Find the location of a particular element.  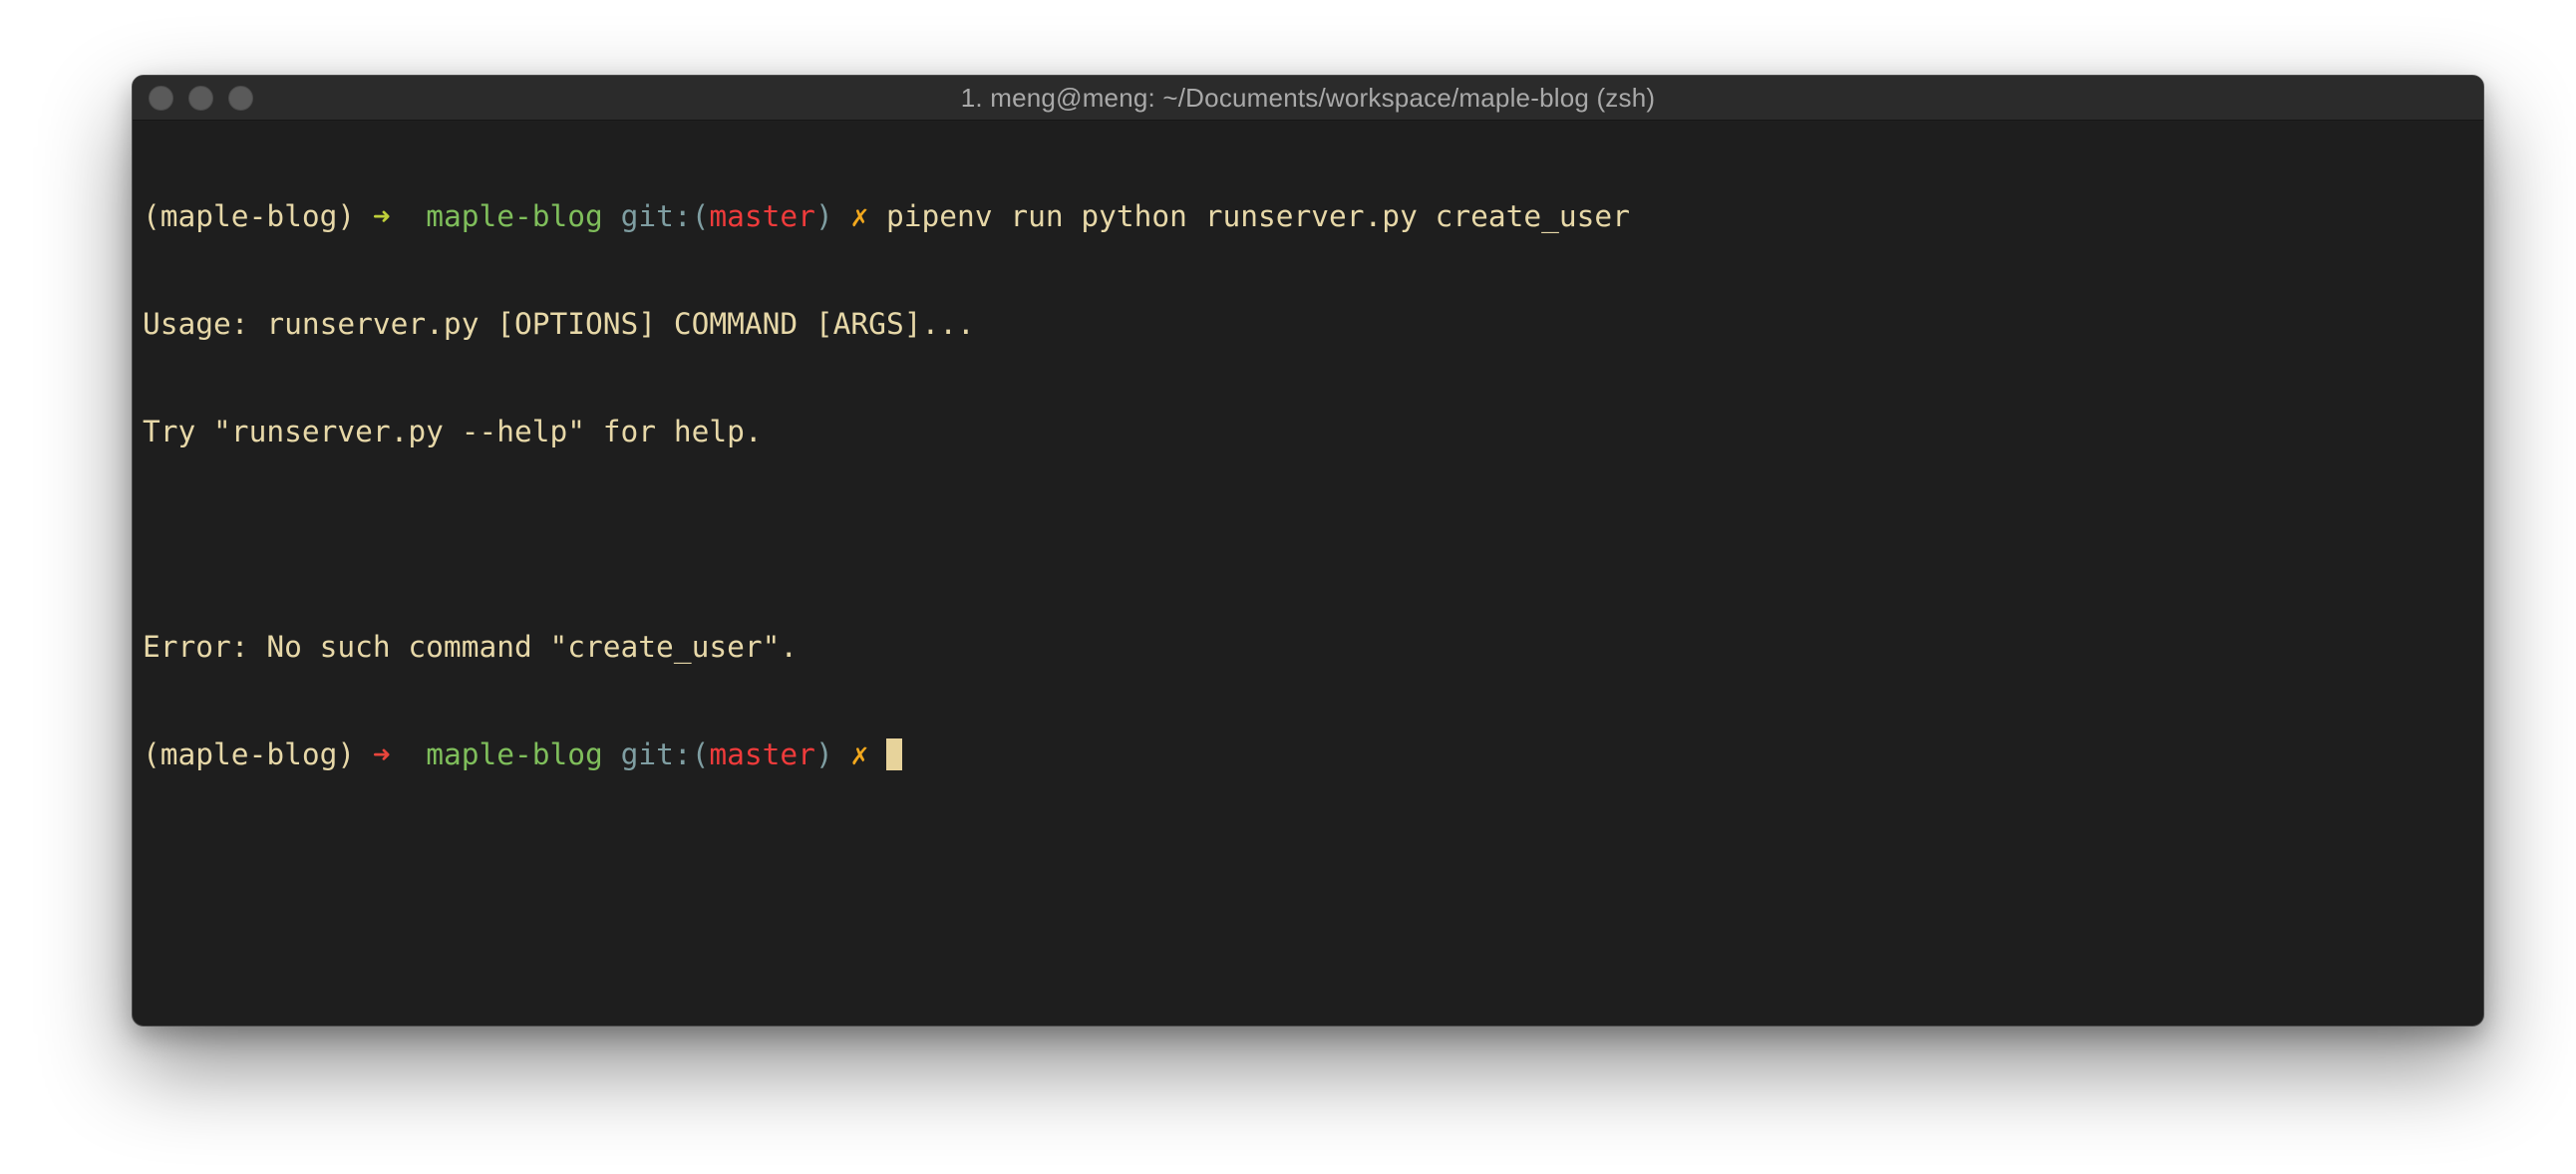

zoom-window-button is located at coordinates (240, 98).